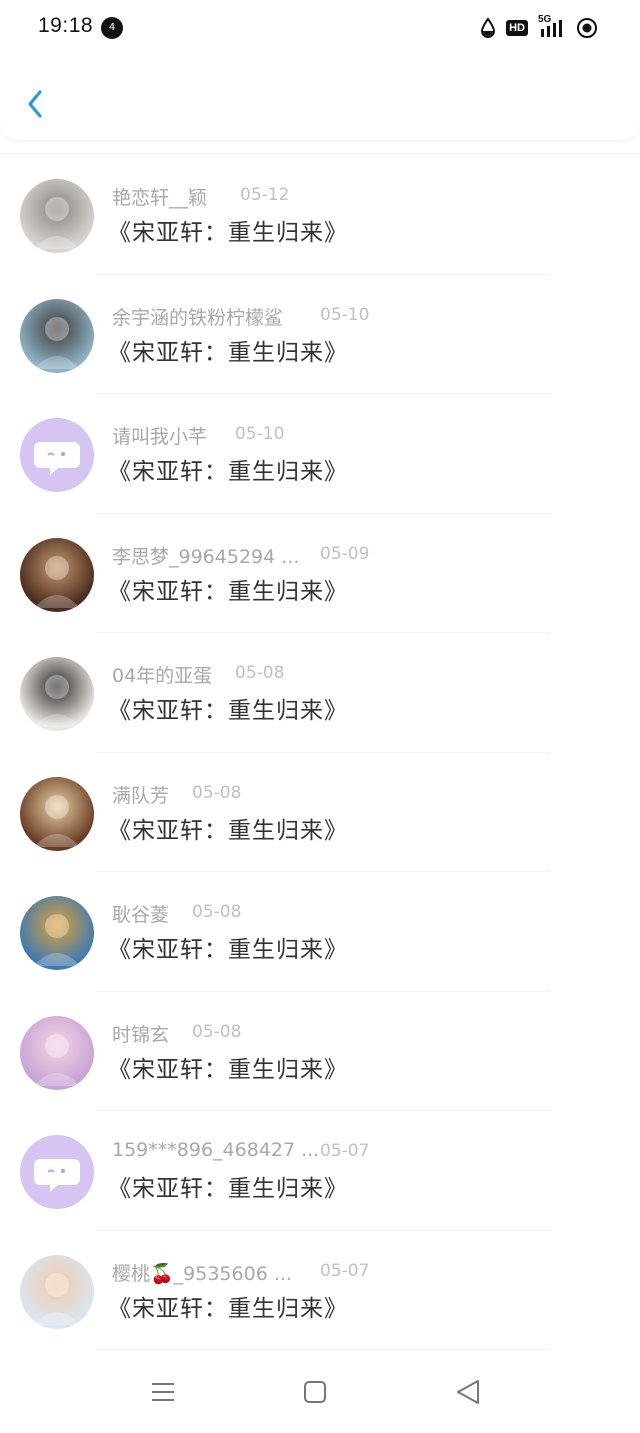 This screenshot has width=640, height=1433. I want to click on comment-date: 05-09, so click(345, 553).